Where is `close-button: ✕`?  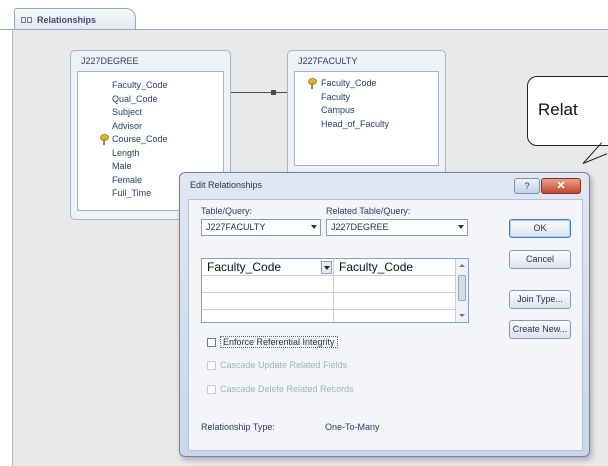
close-button: ✕ is located at coordinates (561, 186).